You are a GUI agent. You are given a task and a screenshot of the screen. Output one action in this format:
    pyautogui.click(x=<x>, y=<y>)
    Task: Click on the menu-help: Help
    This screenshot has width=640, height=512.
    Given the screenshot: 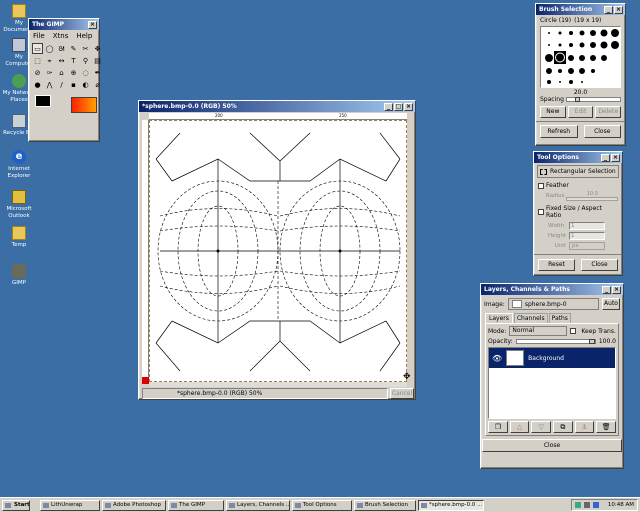 What is the action you would take?
    pyautogui.click(x=84, y=36)
    